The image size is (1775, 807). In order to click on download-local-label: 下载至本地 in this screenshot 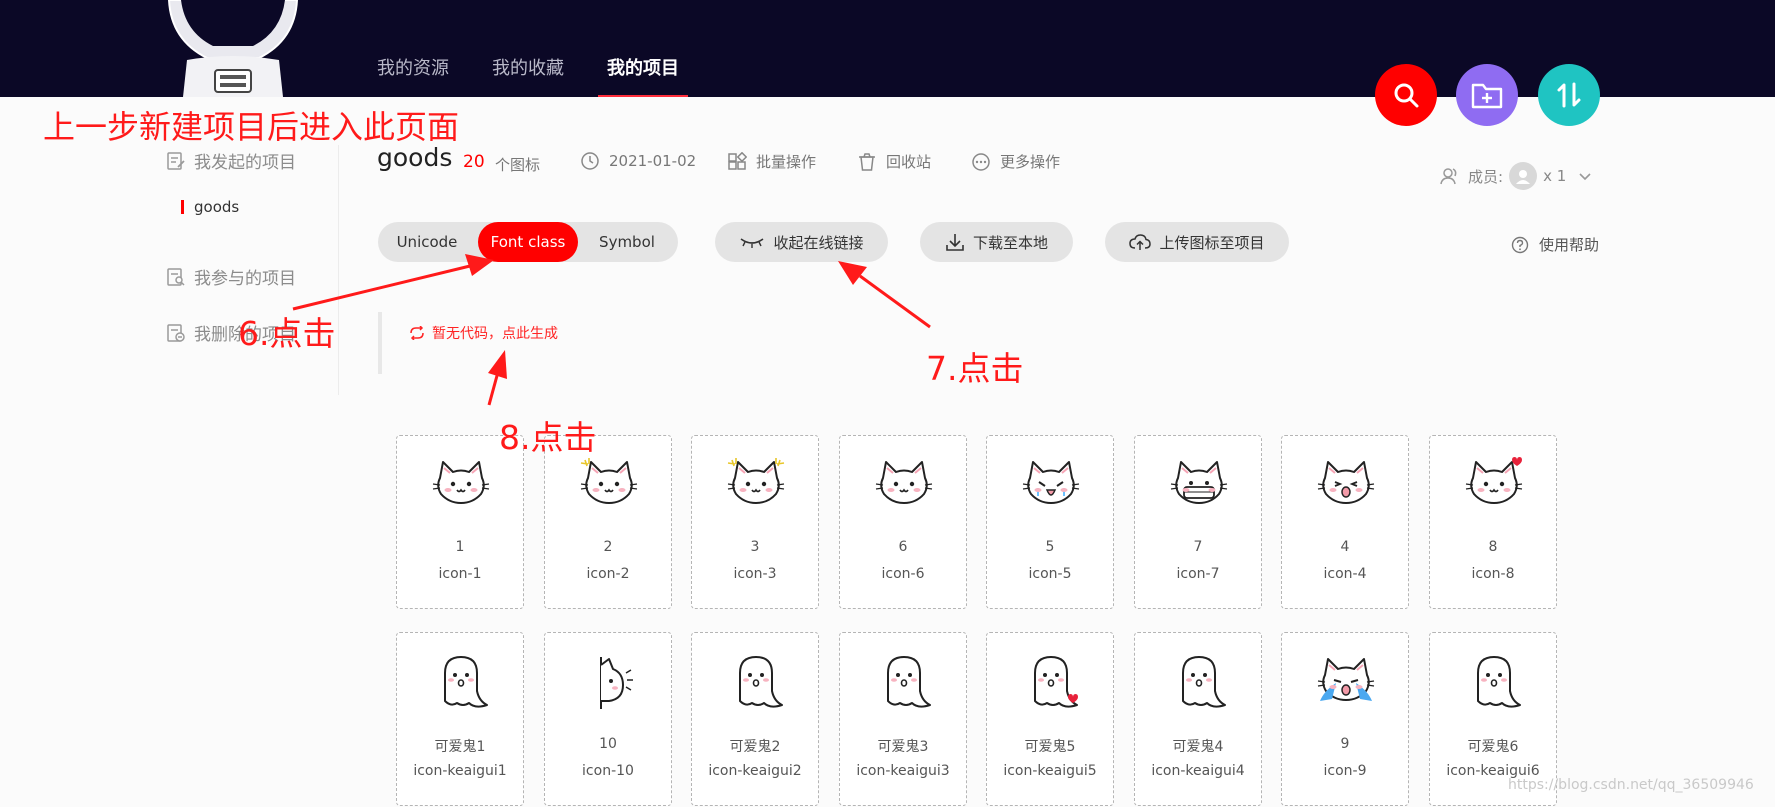, I will do `click(1010, 242)`.